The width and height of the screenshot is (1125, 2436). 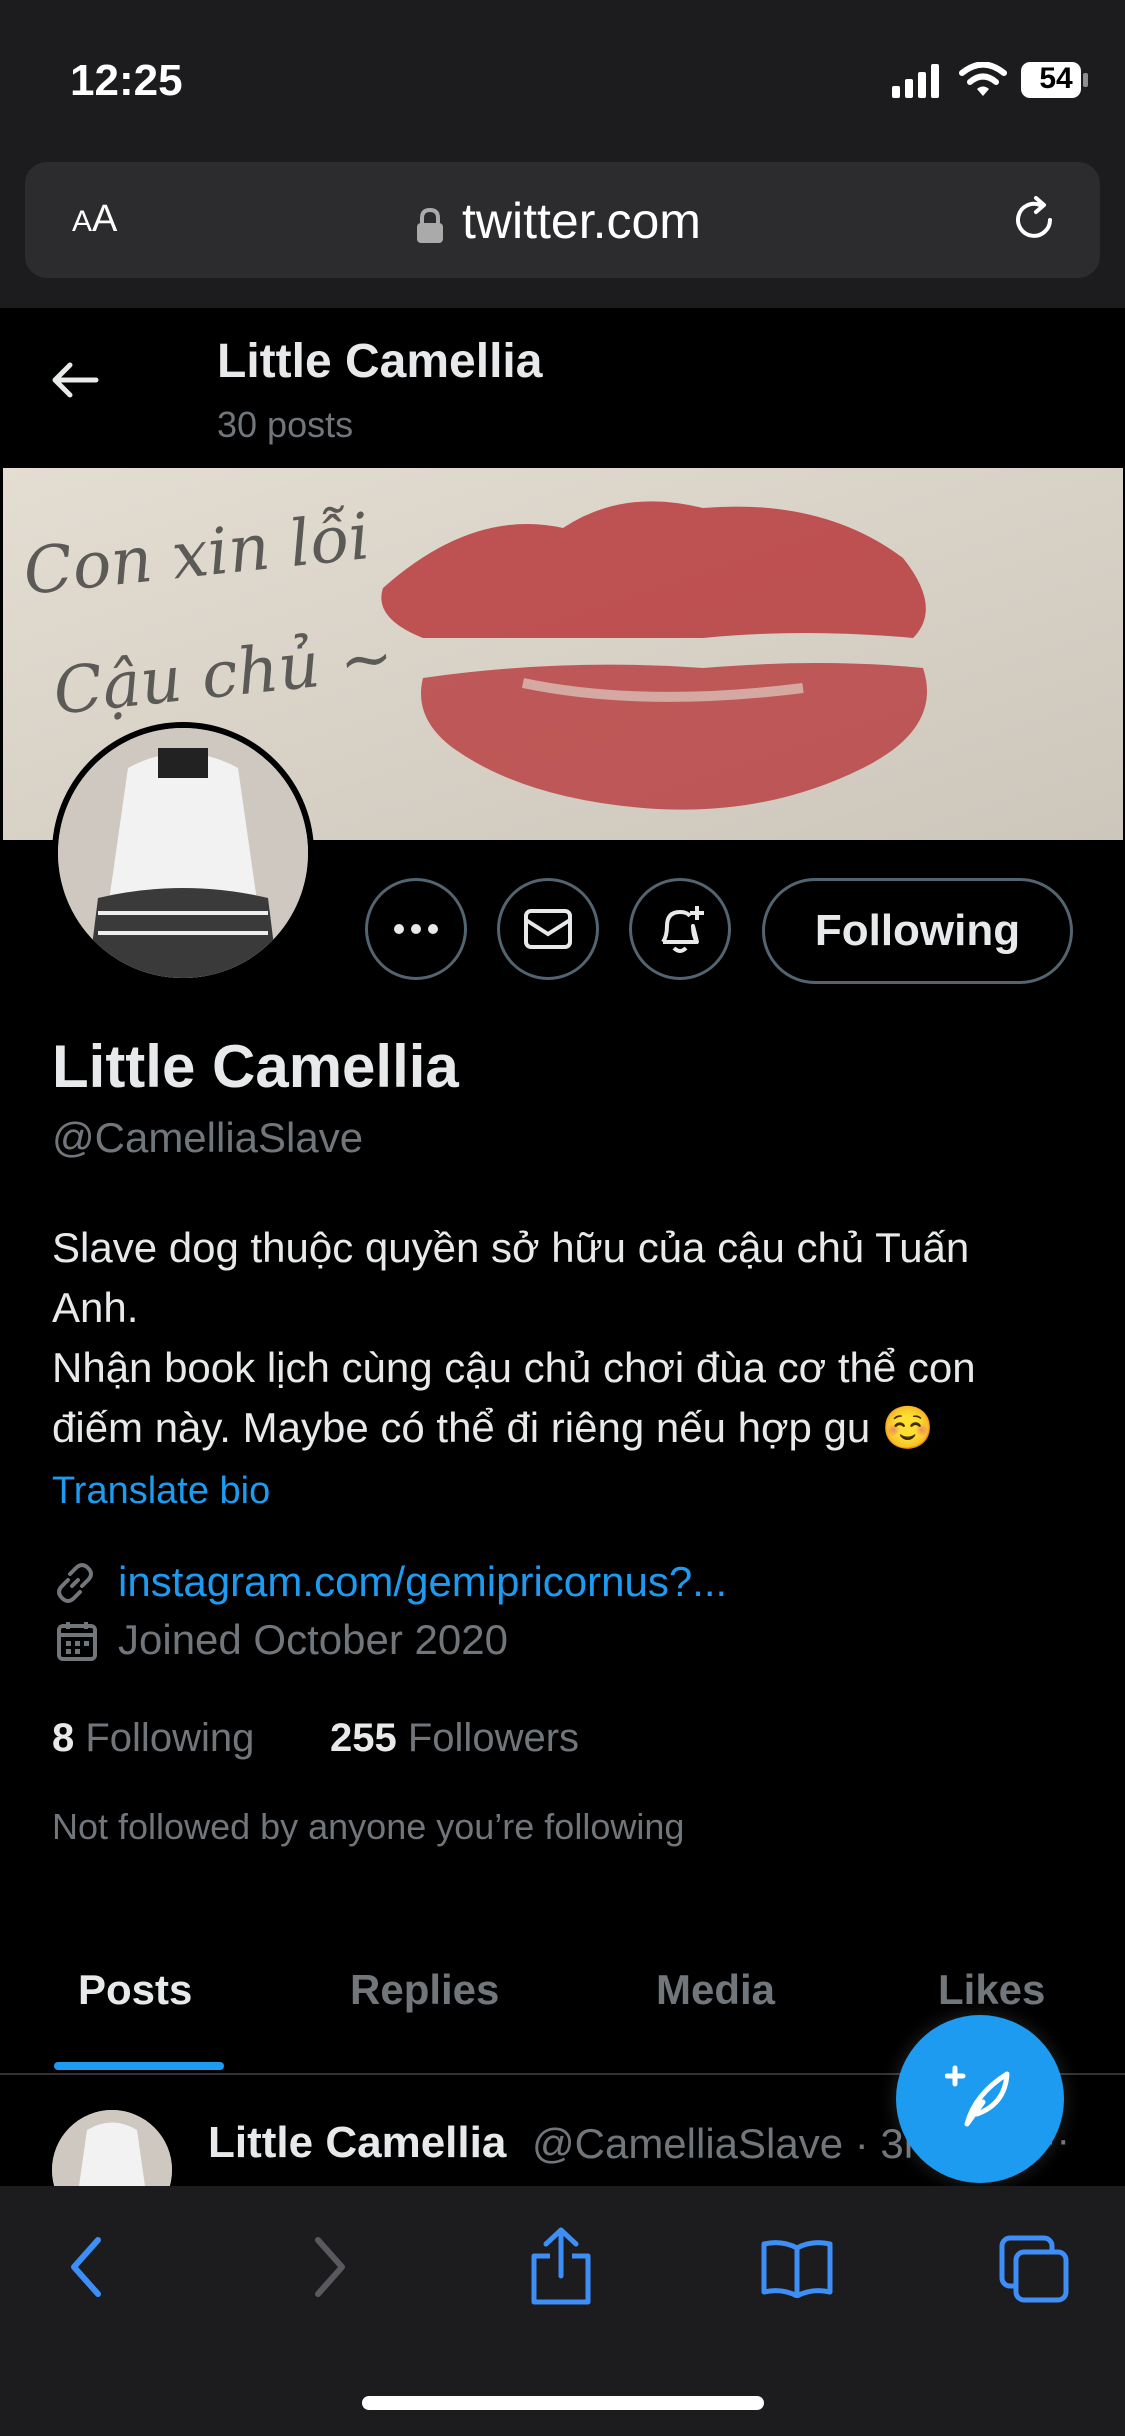 I want to click on following-stat: 8 Following, so click(x=153, y=1738).